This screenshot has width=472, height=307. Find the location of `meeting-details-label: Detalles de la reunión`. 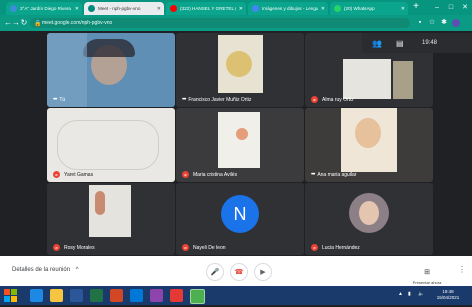

meeting-details-label: Detalles de la reunión is located at coordinates (41, 270).